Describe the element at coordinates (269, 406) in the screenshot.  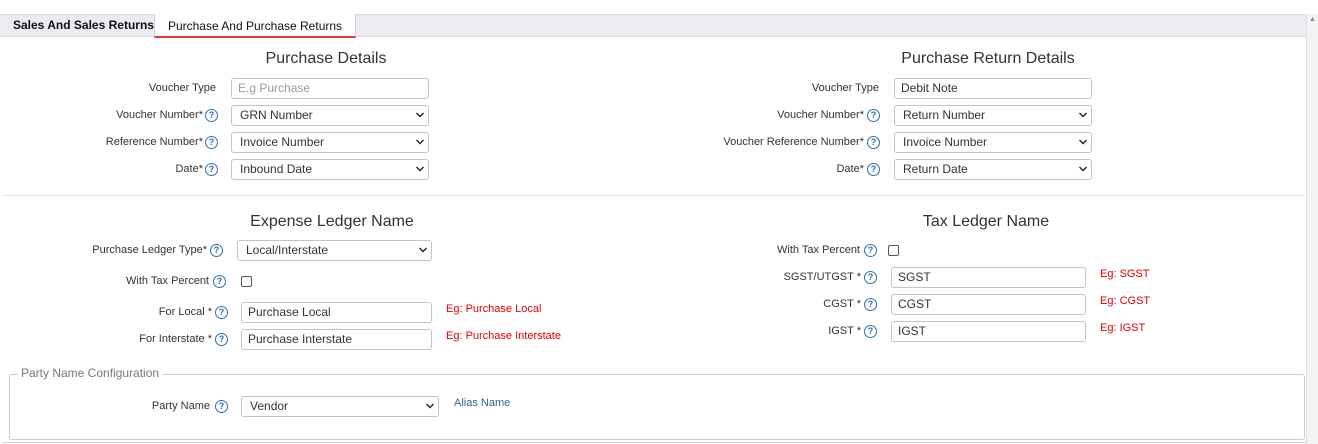
I see `party-name-value: Vendor` at that location.